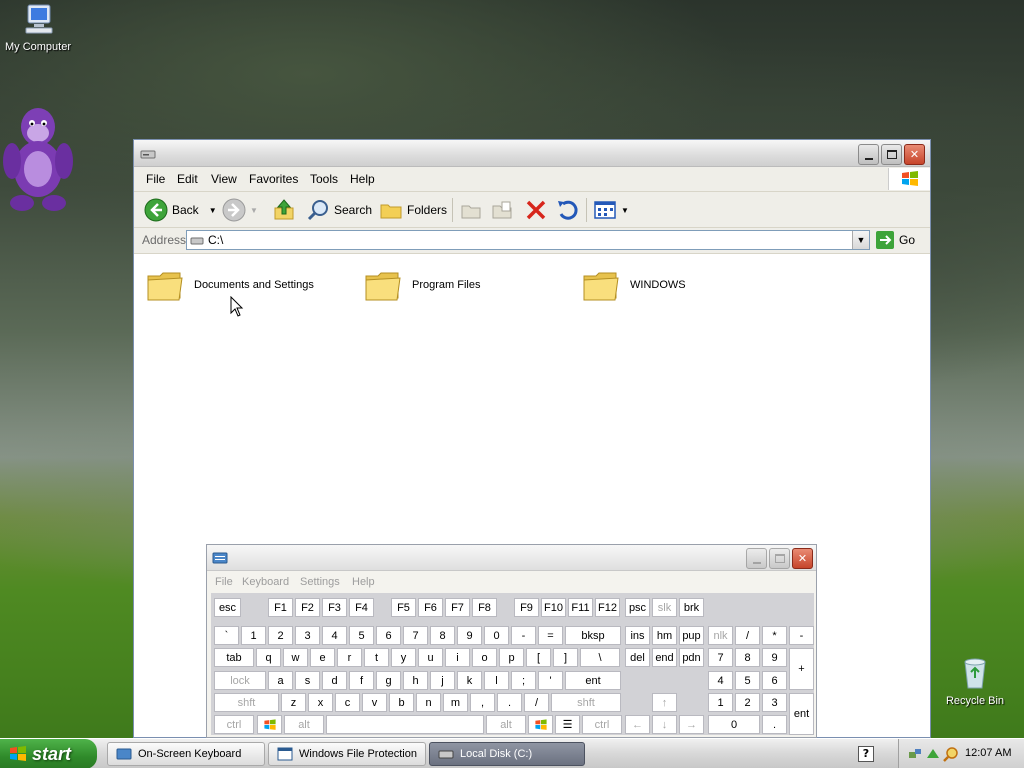 The width and height of the screenshot is (1024, 768). Describe the element at coordinates (511, 657) in the screenshot. I see `osk-key: p` at that location.